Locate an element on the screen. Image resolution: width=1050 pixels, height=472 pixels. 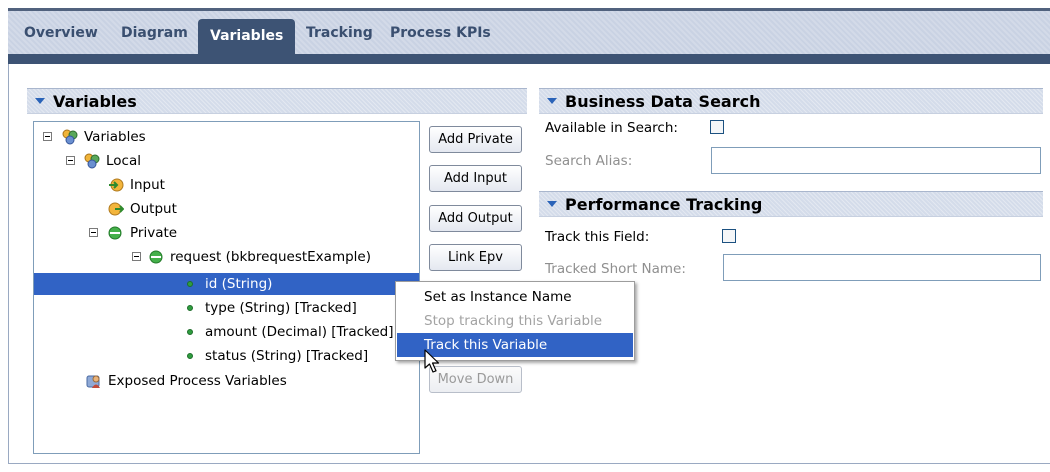
tree-node-label: Output is located at coordinates (153, 209).